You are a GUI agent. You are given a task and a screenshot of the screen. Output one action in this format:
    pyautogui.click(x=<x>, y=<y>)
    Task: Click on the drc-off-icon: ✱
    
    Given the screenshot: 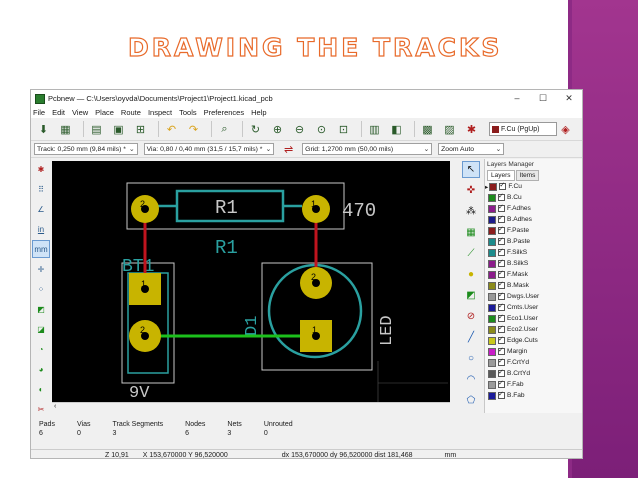 What is the action you would take?
    pyautogui.click(x=41, y=169)
    